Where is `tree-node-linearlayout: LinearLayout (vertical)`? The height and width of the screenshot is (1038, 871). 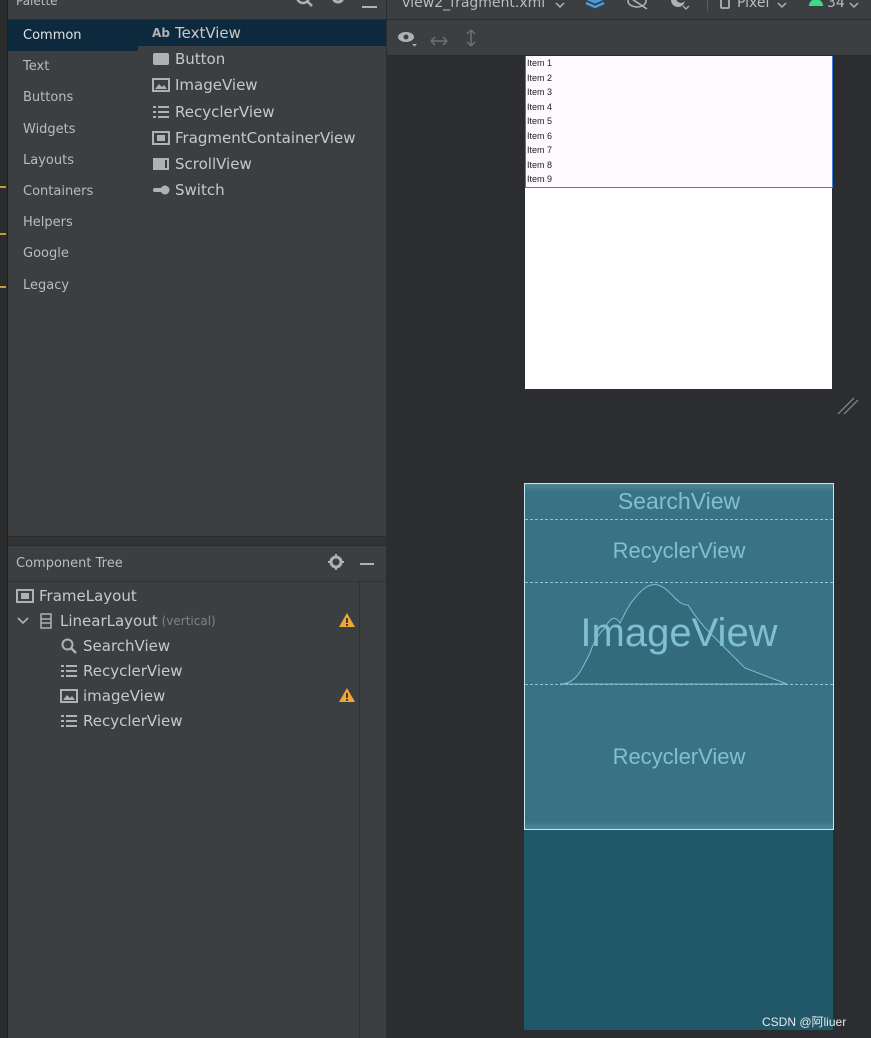
tree-node-linearlayout: LinearLayout (vertical) is located at coordinates (116, 620).